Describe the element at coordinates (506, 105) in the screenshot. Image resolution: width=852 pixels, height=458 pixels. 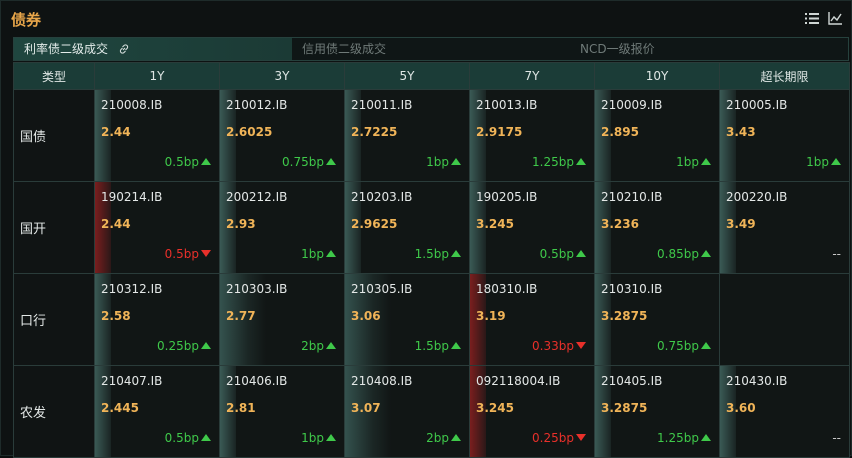
I see `bond-code: 210013.IB` at that location.